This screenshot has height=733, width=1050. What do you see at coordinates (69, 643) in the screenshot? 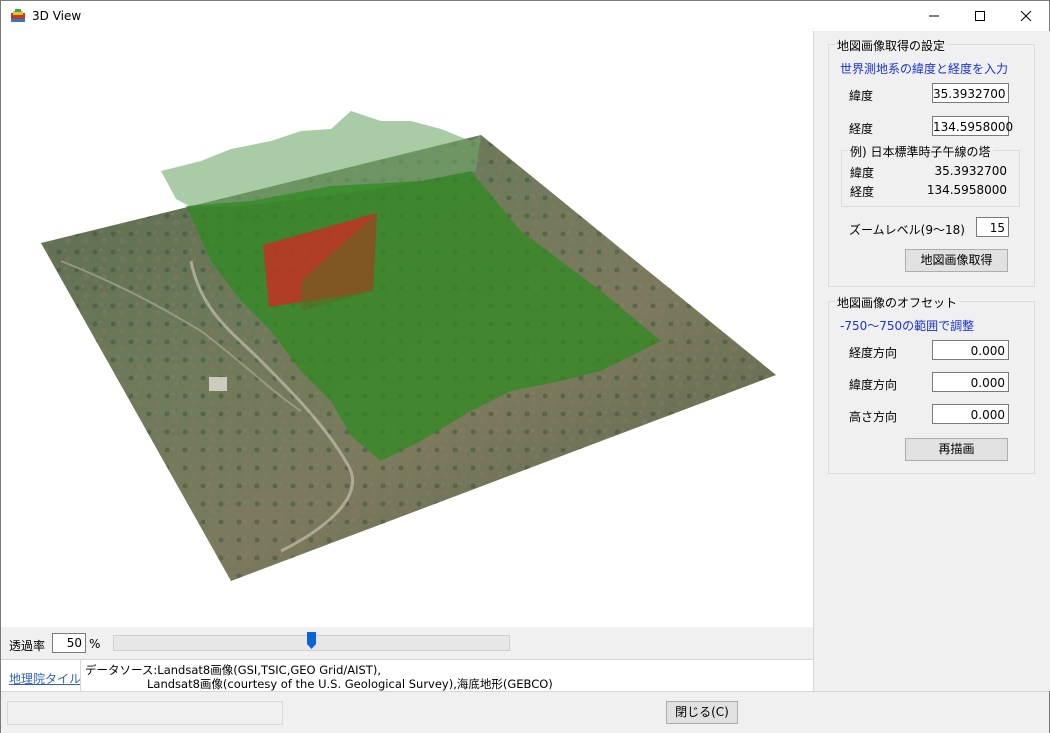
I see `transparency-input: 50` at bounding box center [69, 643].